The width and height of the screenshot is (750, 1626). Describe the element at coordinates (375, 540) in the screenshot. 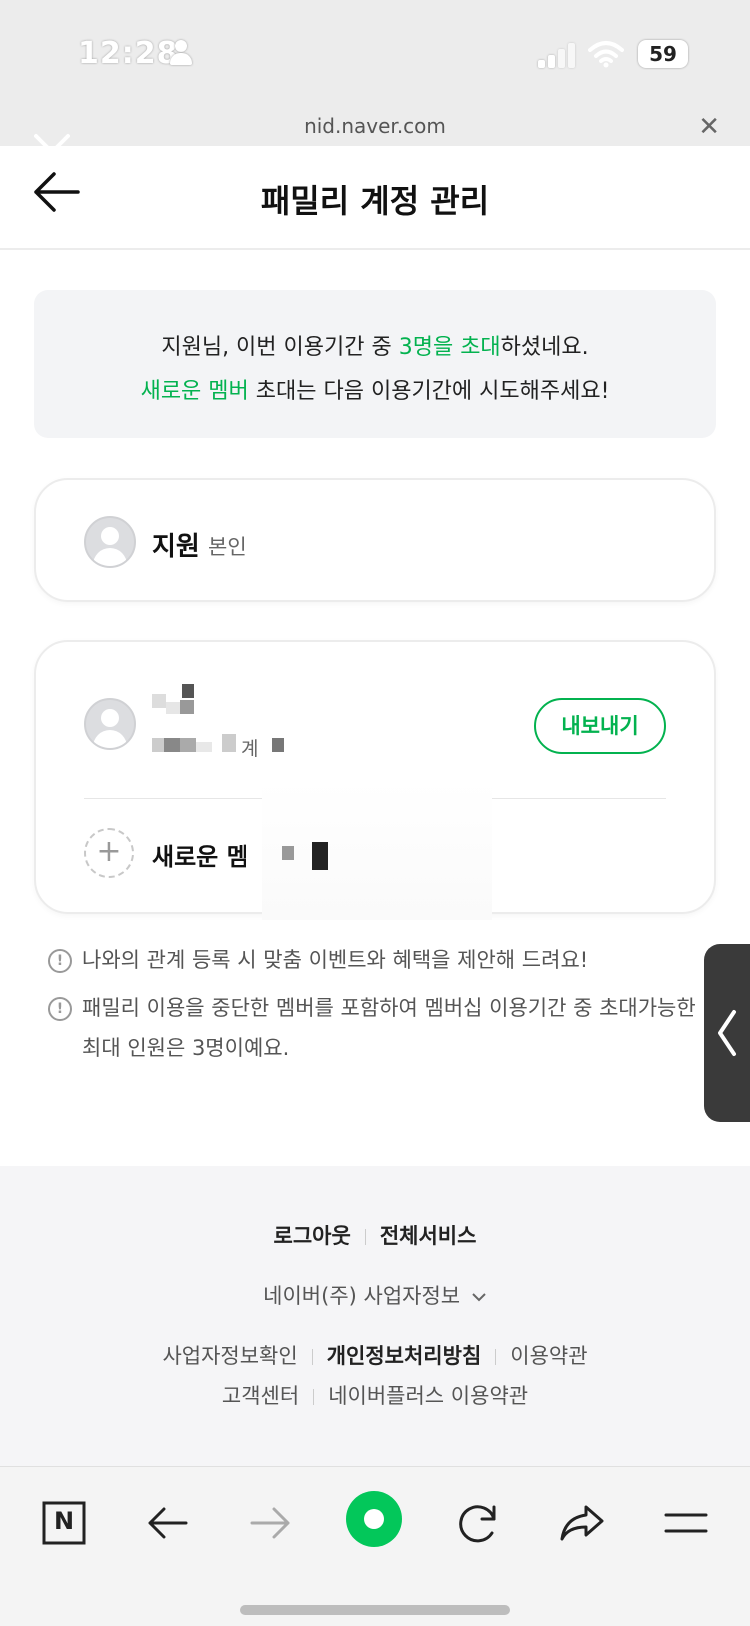

I see `self-card: 지원 본인` at that location.